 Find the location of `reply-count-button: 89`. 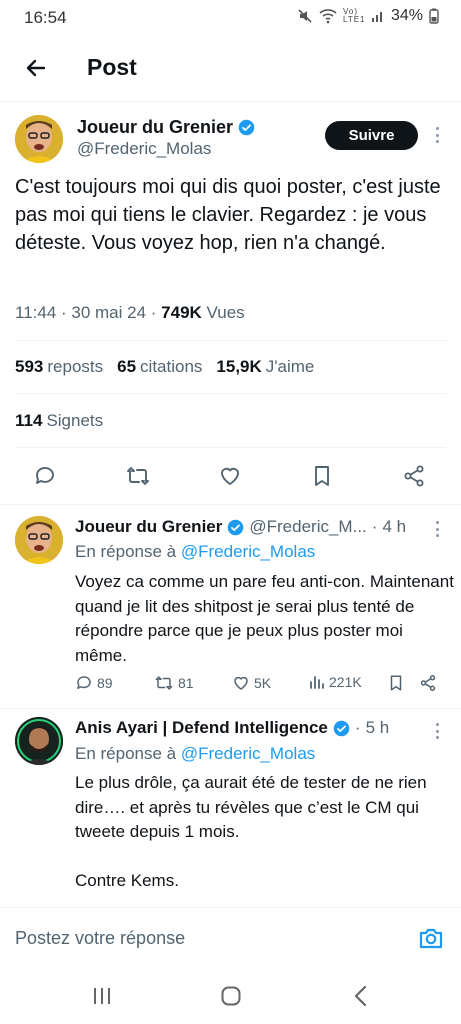

reply-count-button: 89 is located at coordinates (94, 683).